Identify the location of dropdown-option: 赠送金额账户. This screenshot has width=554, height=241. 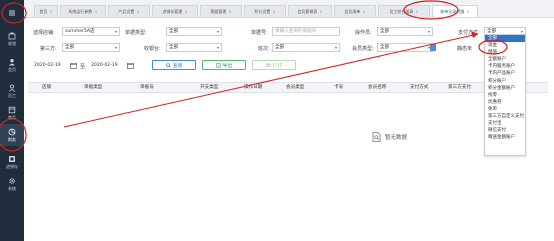
(505, 137).